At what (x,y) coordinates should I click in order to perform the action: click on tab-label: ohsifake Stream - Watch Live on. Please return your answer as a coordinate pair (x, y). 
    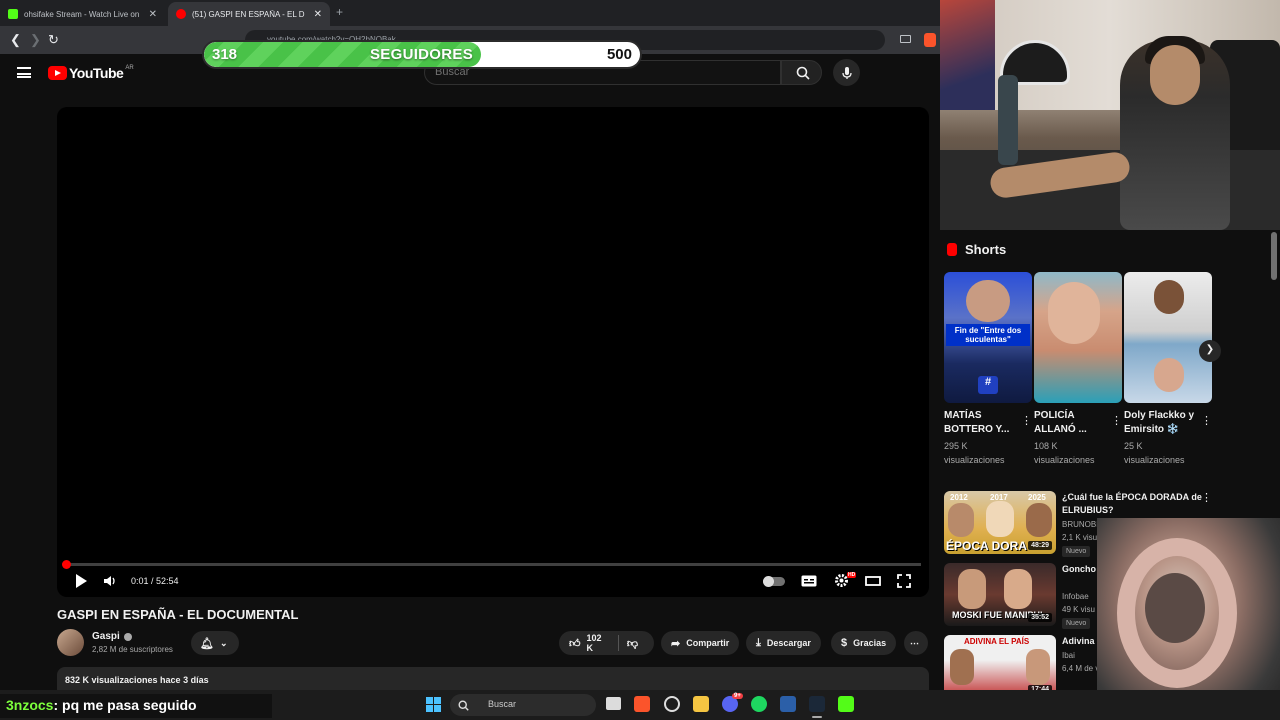
    Looking at the image, I should click on (82, 14).